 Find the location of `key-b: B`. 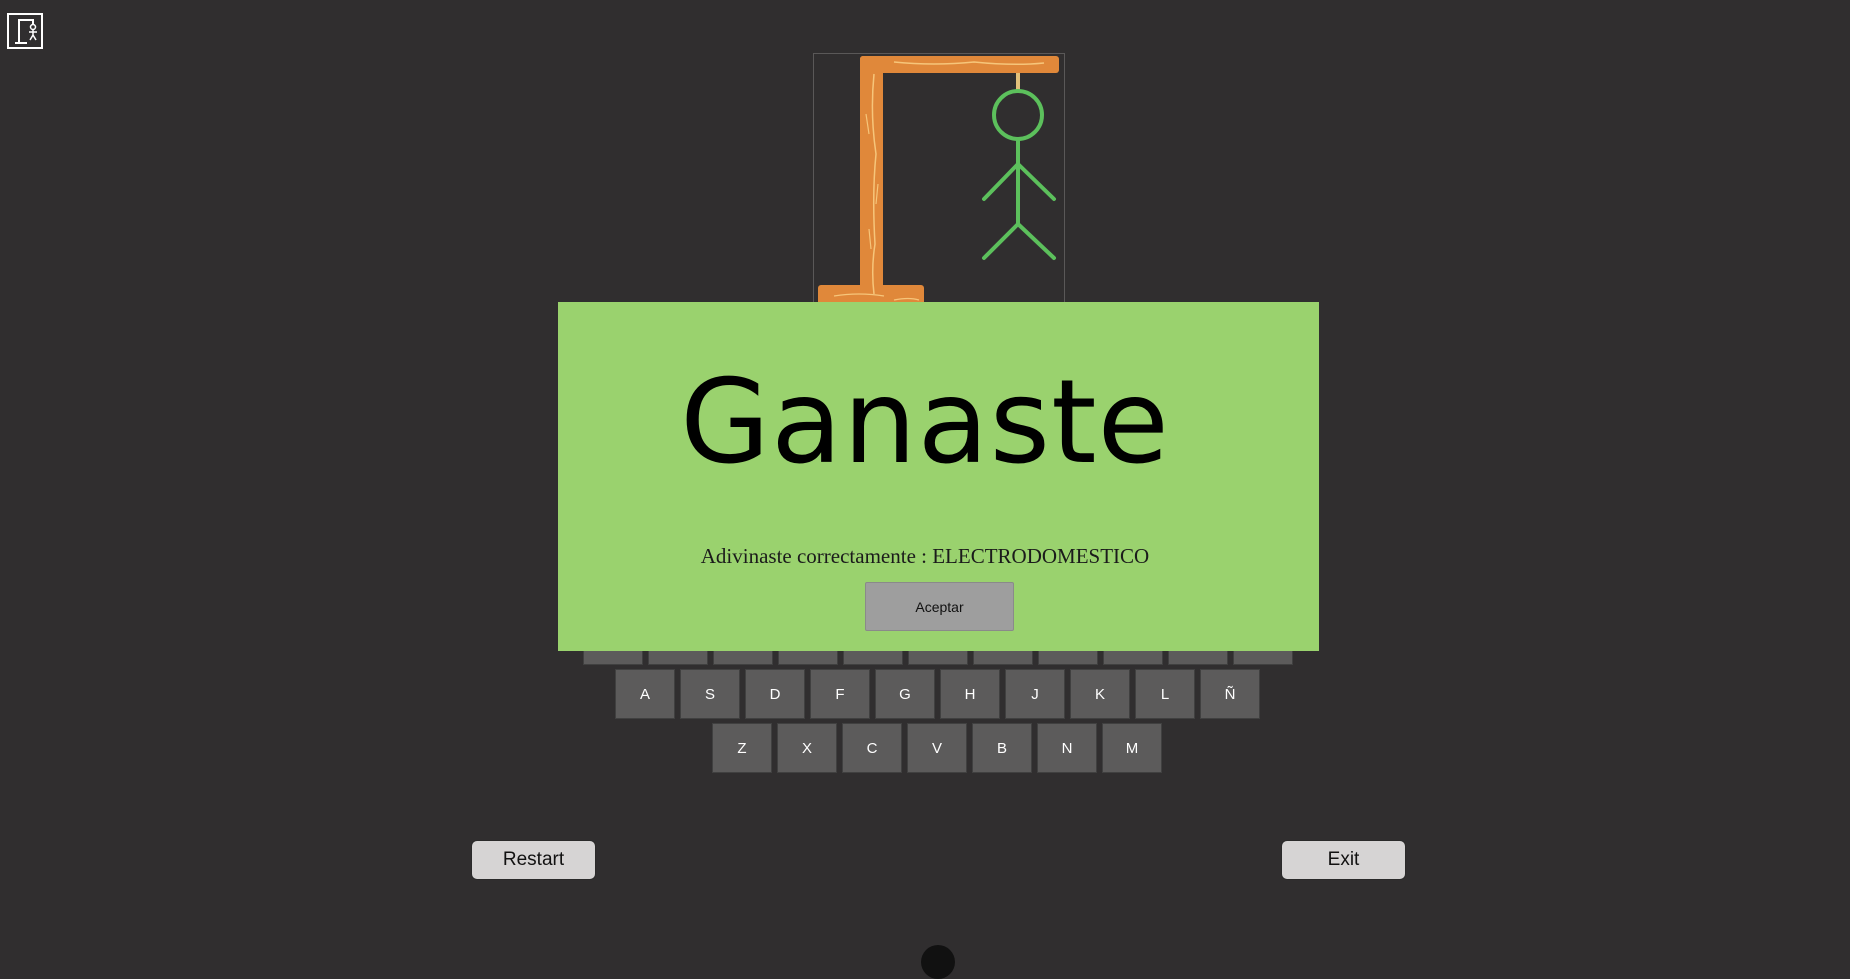

key-b: B is located at coordinates (1002, 748).